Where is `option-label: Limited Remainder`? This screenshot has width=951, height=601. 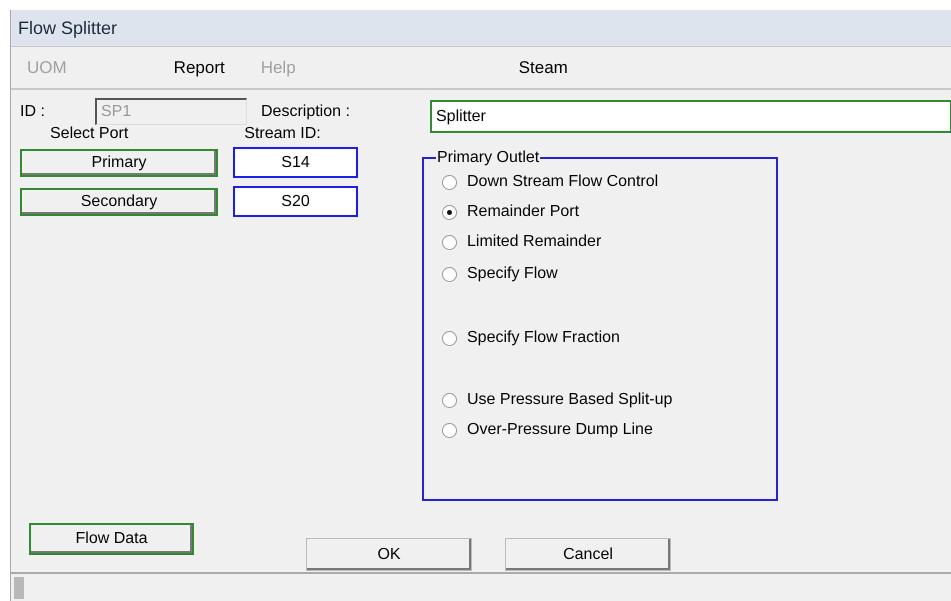 option-label: Limited Remainder is located at coordinates (534, 242).